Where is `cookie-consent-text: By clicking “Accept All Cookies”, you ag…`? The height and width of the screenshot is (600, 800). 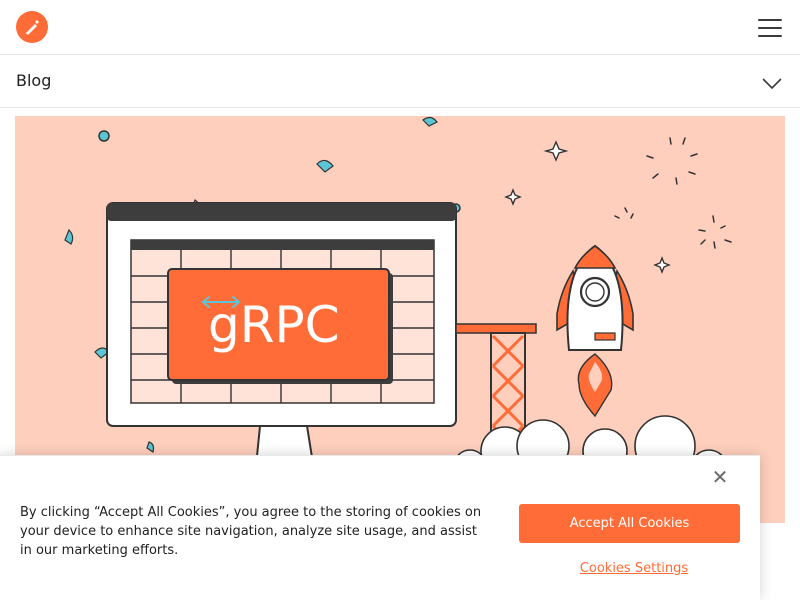 cookie-consent-text: By clicking “Accept All Cookies”, you ag… is located at coordinates (251, 531).